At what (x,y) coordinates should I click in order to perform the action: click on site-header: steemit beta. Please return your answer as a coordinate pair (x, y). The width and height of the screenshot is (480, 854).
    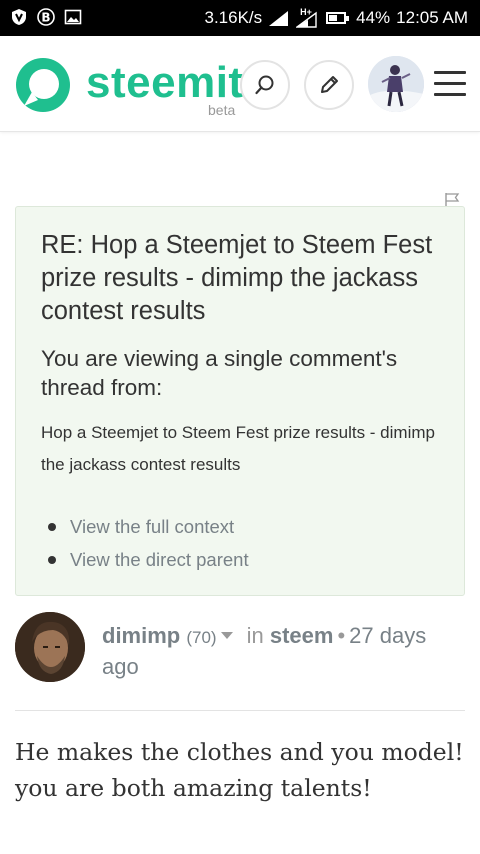
    Looking at the image, I should click on (240, 84).